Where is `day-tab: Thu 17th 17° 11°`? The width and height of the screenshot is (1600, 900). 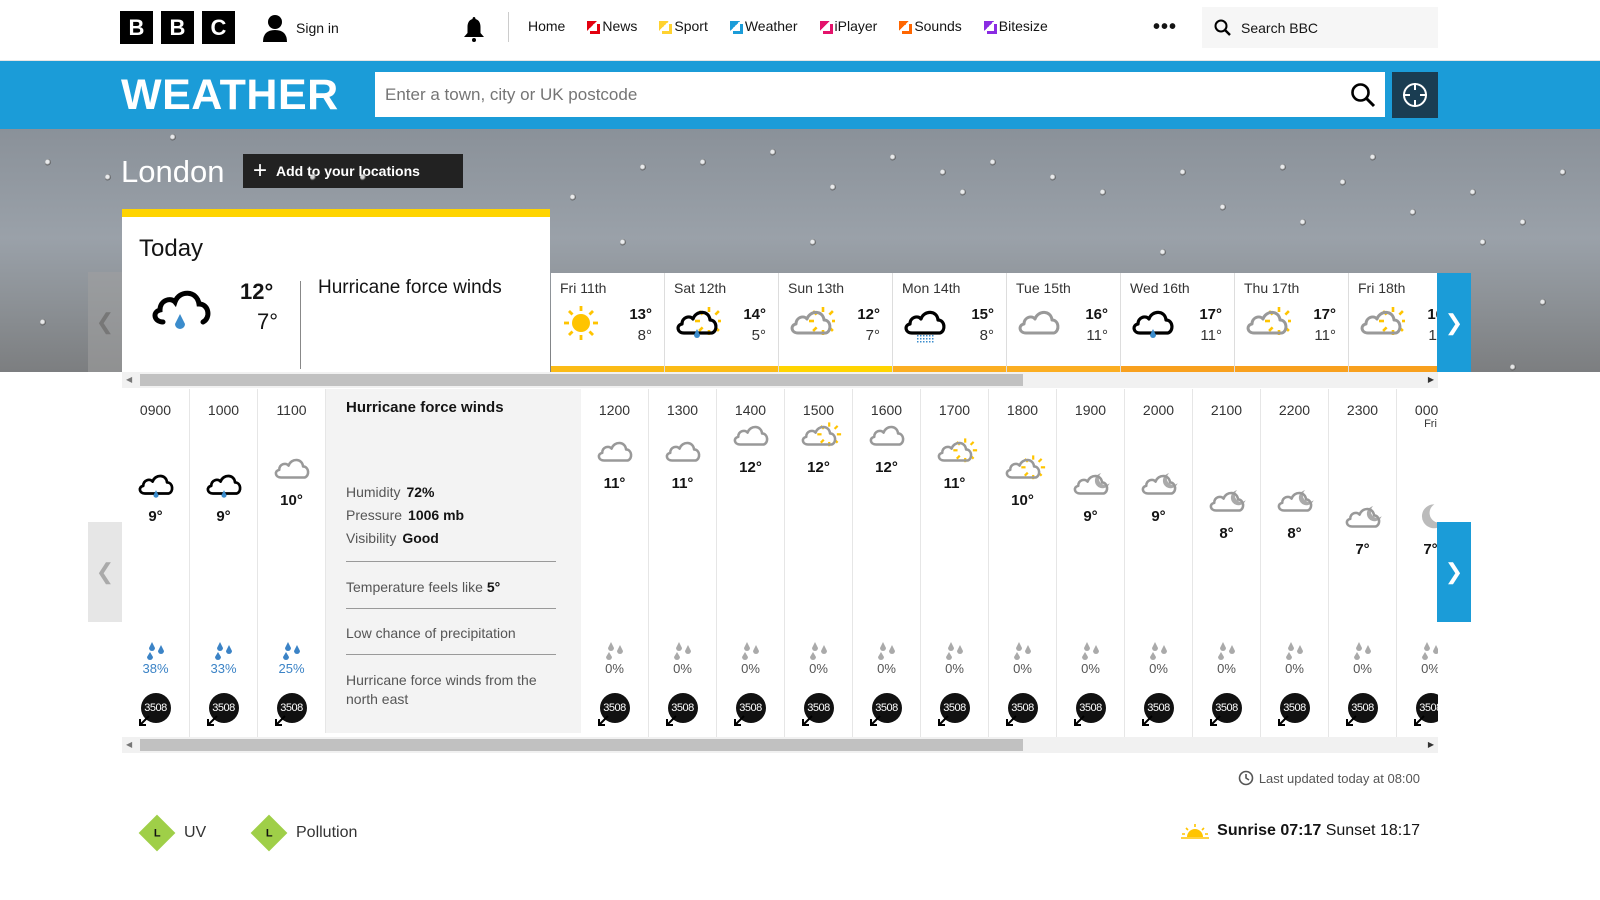
day-tab: Thu 17th 17° 11° is located at coordinates (1292, 322).